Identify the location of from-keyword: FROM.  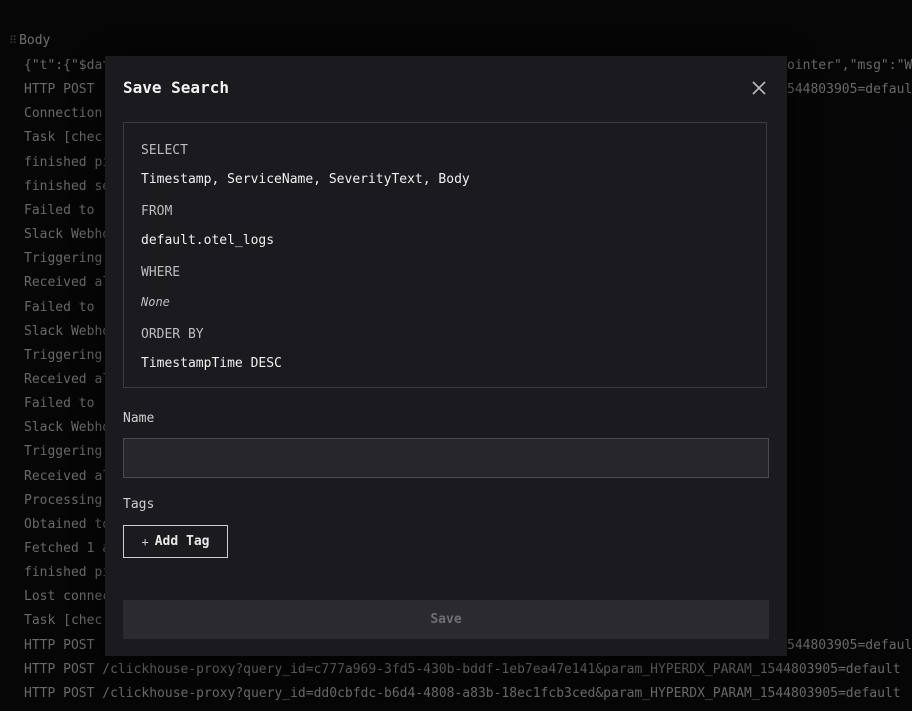
(157, 211).